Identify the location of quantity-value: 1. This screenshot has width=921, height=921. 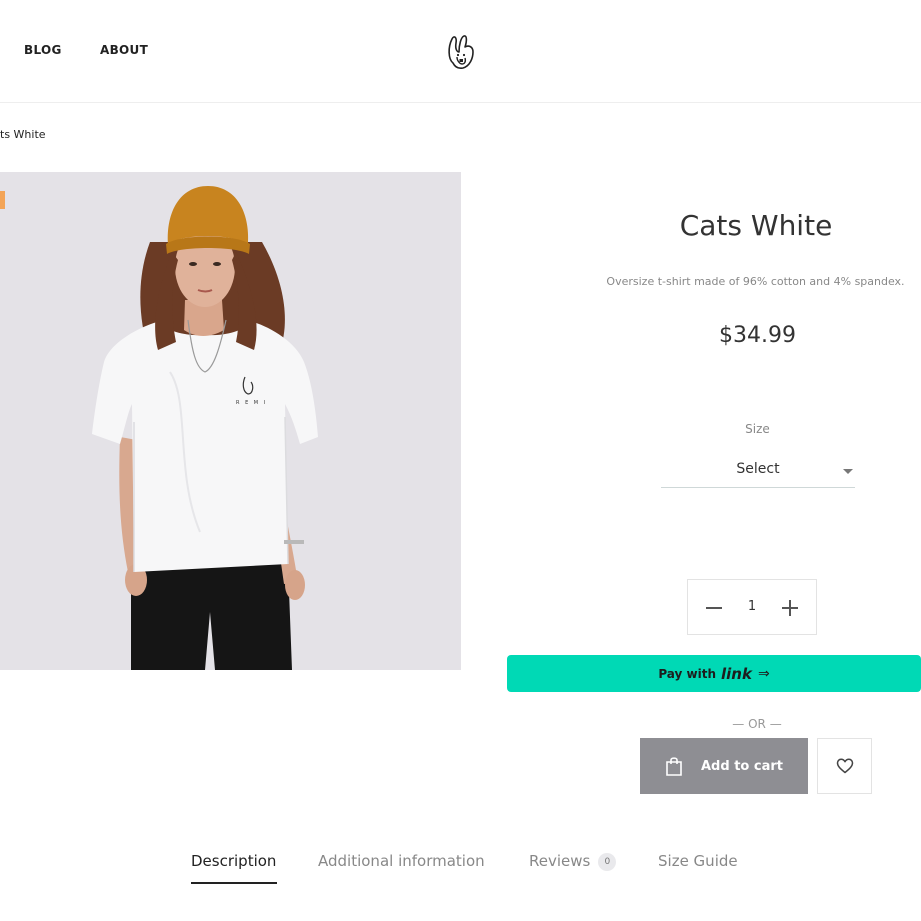
(752, 606).